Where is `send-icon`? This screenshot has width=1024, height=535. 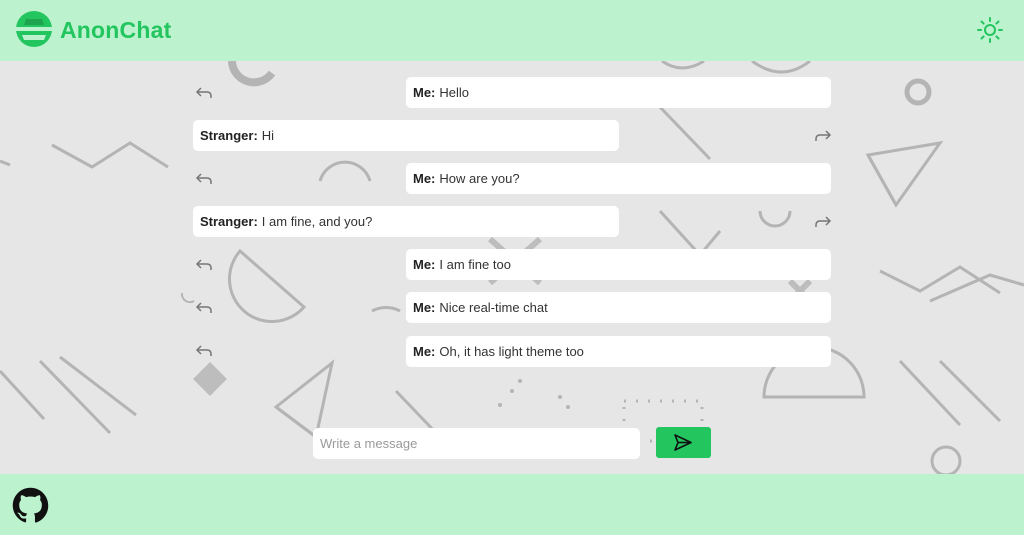
send-icon is located at coordinates (683, 442).